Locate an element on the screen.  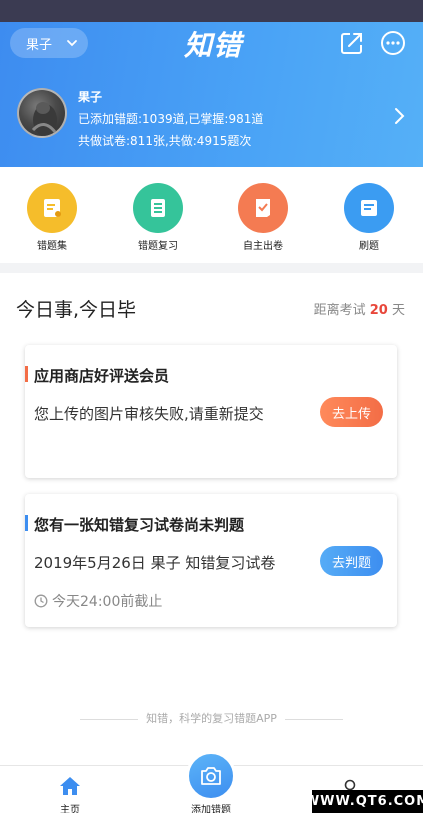
more-icon is located at coordinates (393, 43).